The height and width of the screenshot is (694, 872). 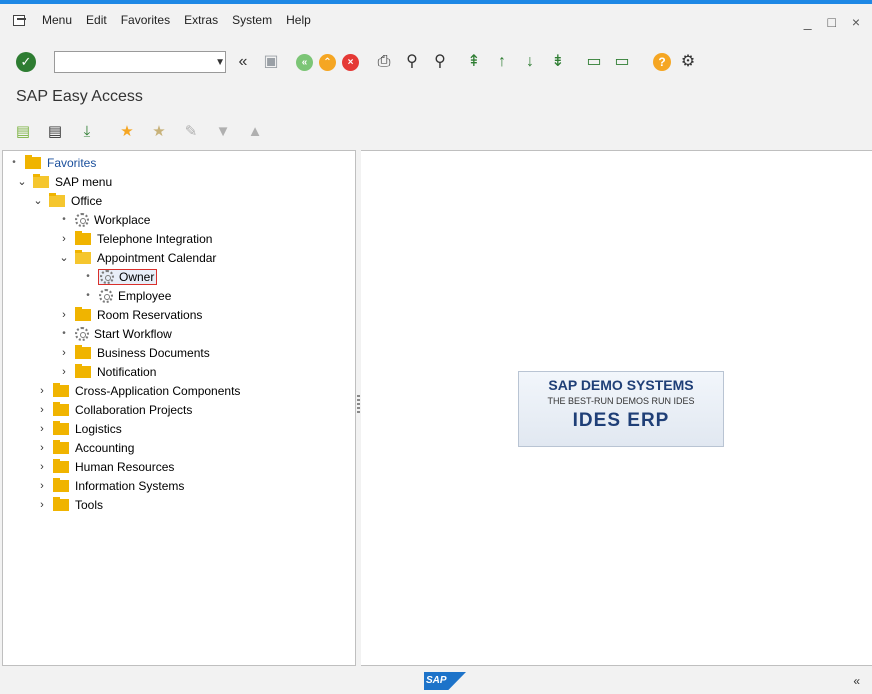 I want to click on command-field: ▼, so click(x=140, y=62).